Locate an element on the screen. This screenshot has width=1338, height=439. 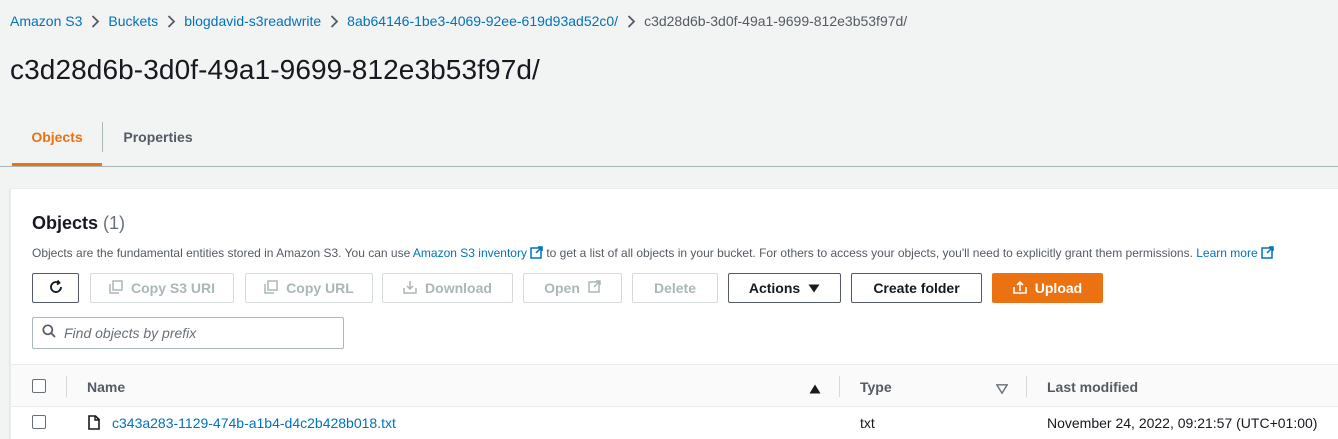
refresh-icon is located at coordinates (56, 288).